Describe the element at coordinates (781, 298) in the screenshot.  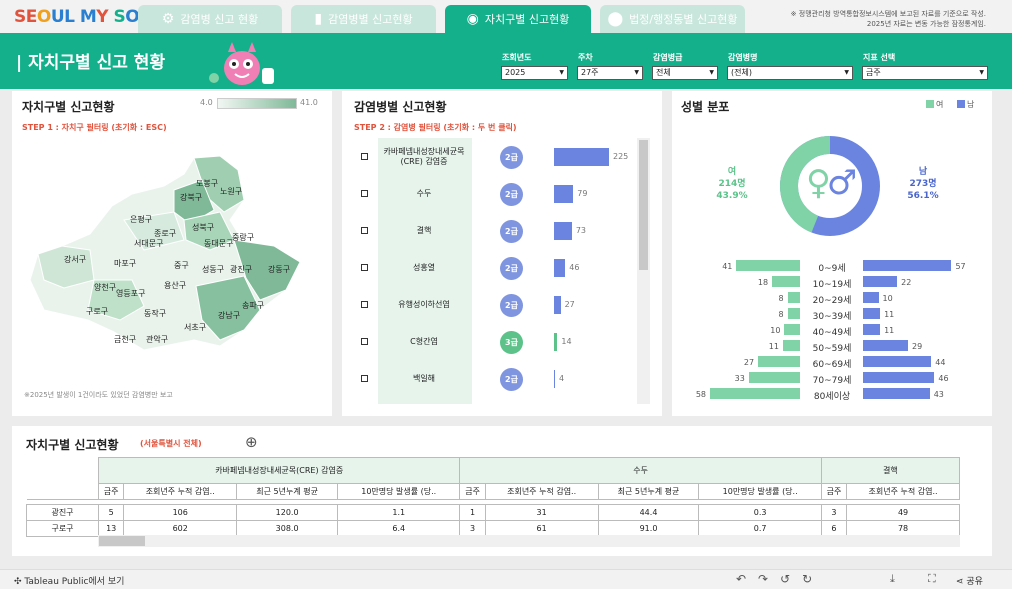
I see `female-age-value: 8` at that location.